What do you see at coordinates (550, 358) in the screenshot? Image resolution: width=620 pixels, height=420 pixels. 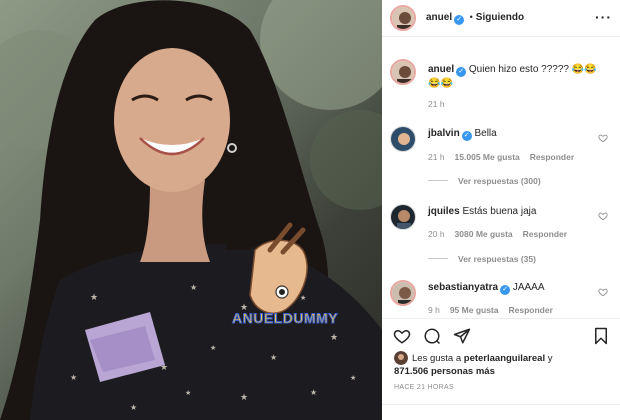 I see `liked-by-suffix: y` at bounding box center [550, 358].